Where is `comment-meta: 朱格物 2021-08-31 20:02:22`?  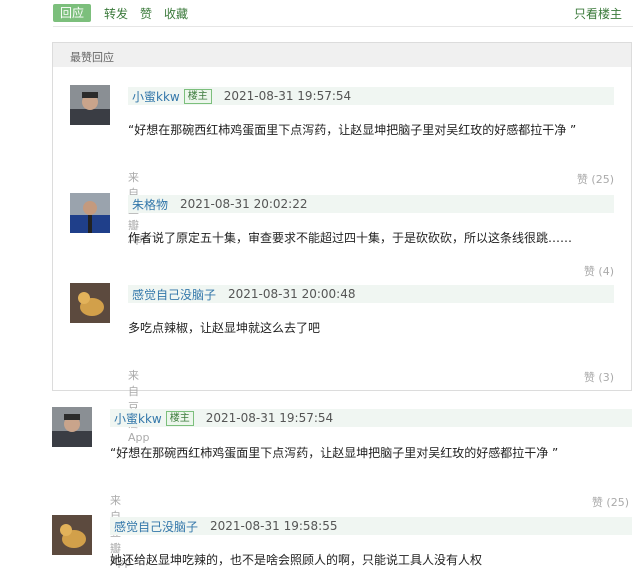
comment-meta: 朱格物 2021-08-31 20:02:22 is located at coordinates (371, 204).